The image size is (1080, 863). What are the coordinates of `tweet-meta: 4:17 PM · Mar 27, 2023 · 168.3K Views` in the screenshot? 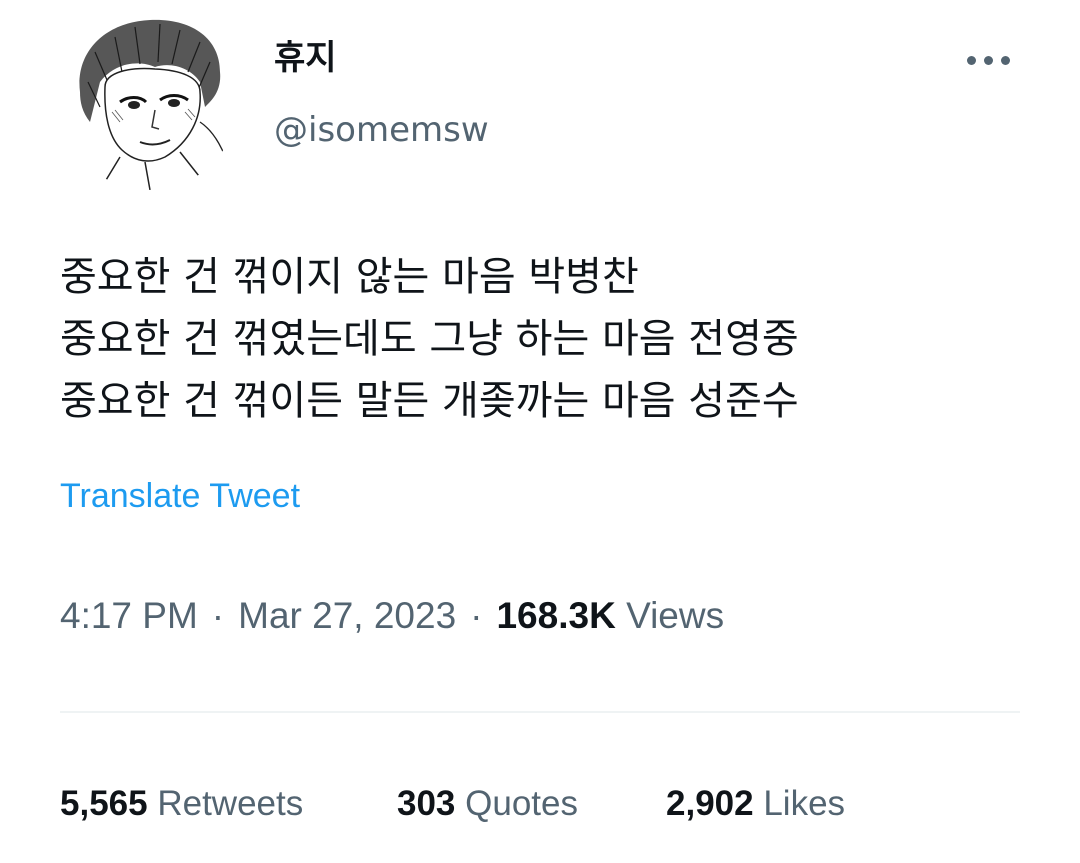 It's located at (392, 616).